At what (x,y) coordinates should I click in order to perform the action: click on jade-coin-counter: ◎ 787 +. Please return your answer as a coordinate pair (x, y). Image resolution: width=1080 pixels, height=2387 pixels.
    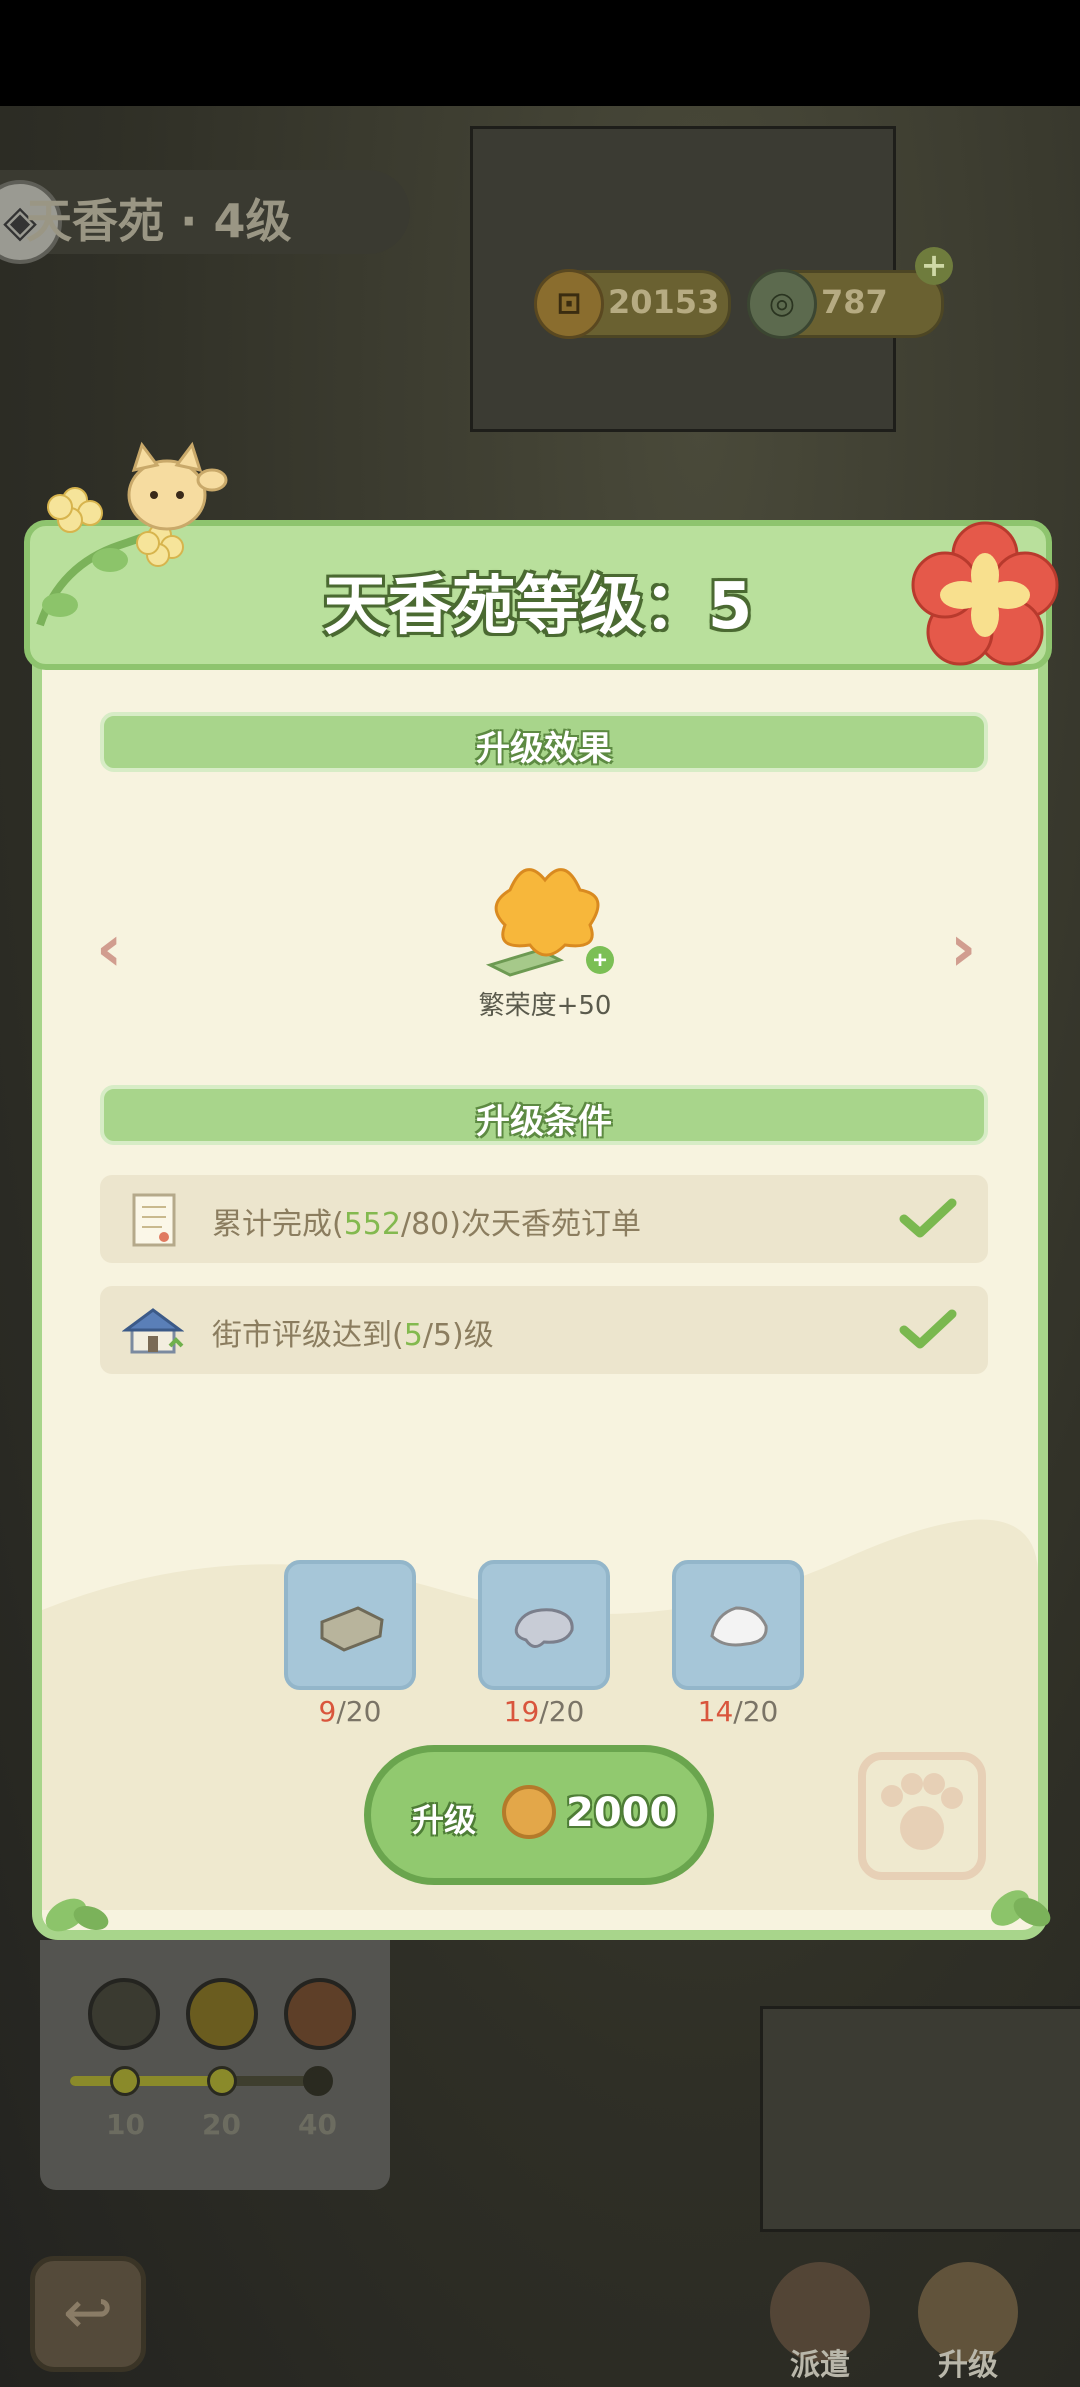
    Looking at the image, I should click on (850, 293).